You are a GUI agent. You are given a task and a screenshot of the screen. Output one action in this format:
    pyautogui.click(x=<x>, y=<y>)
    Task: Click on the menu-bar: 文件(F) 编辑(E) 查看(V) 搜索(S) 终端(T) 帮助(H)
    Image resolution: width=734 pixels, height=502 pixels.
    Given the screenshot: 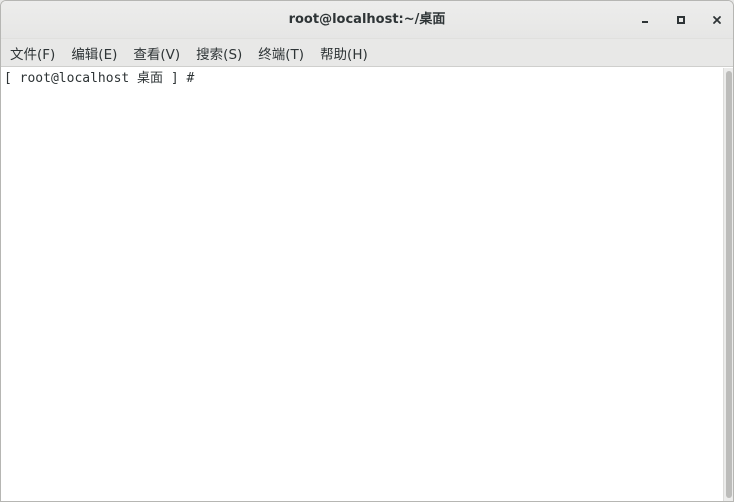 What is the action you would take?
    pyautogui.click(x=367, y=53)
    